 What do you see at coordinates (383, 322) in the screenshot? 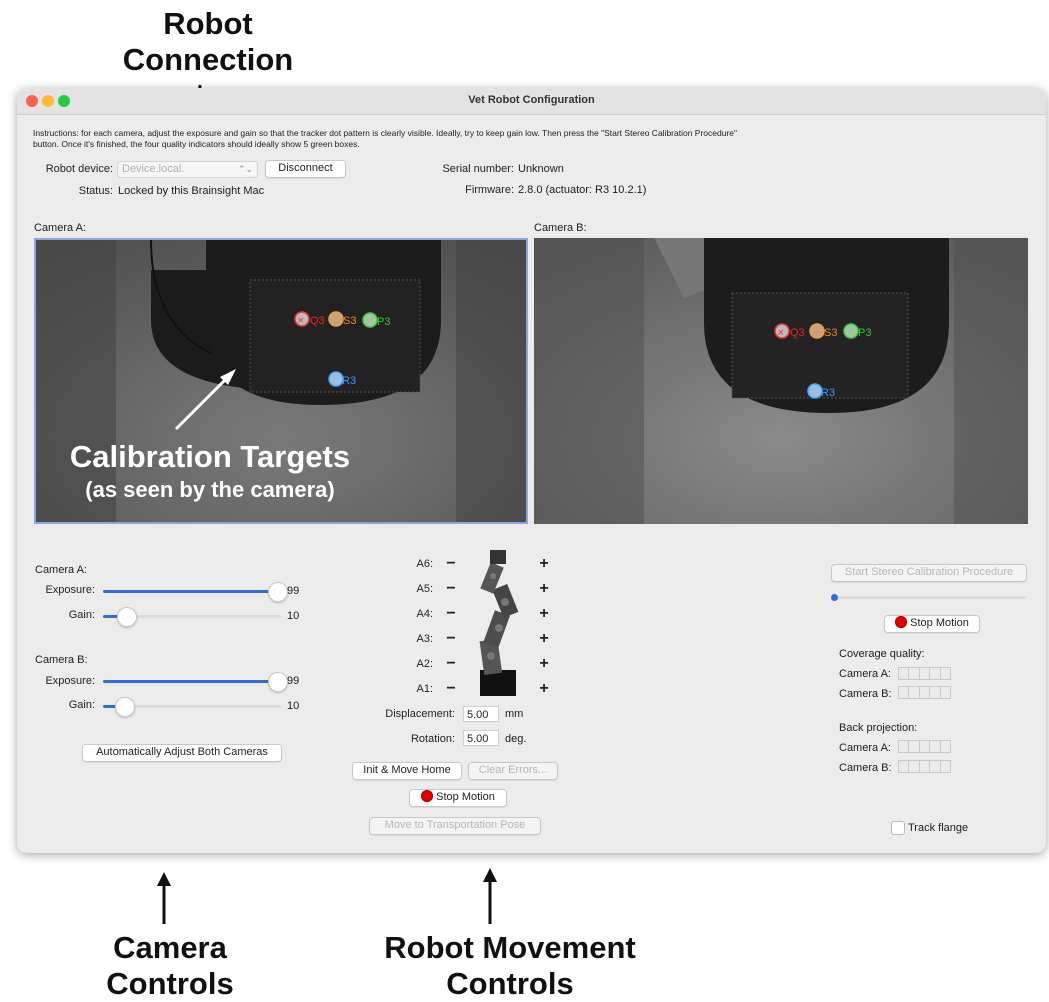
I see `marker-p3: P3` at bounding box center [383, 322].